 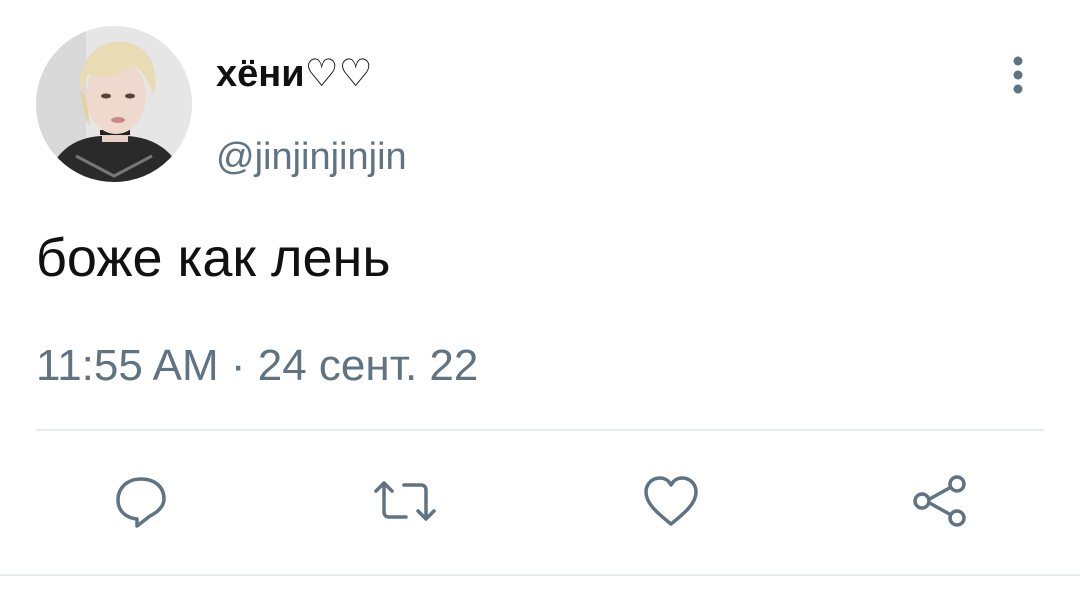 I want to click on share-button, so click(x=939, y=501).